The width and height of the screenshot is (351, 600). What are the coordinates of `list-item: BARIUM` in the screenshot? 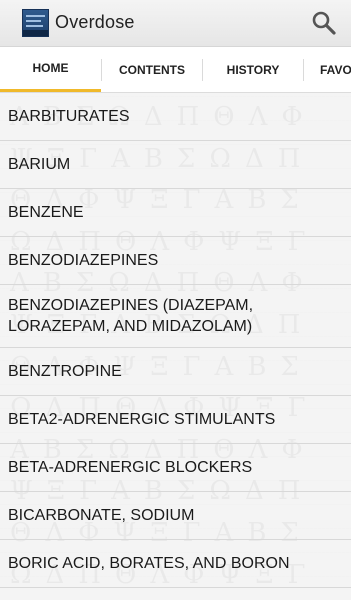 It's located at (175, 165).